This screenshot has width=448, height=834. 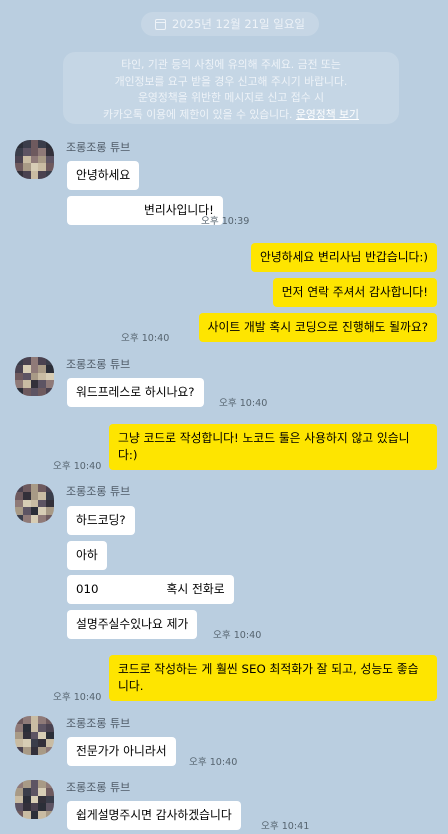 I want to click on message-bubble-incoming: 하드코딩?, so click(x=101, y=520).